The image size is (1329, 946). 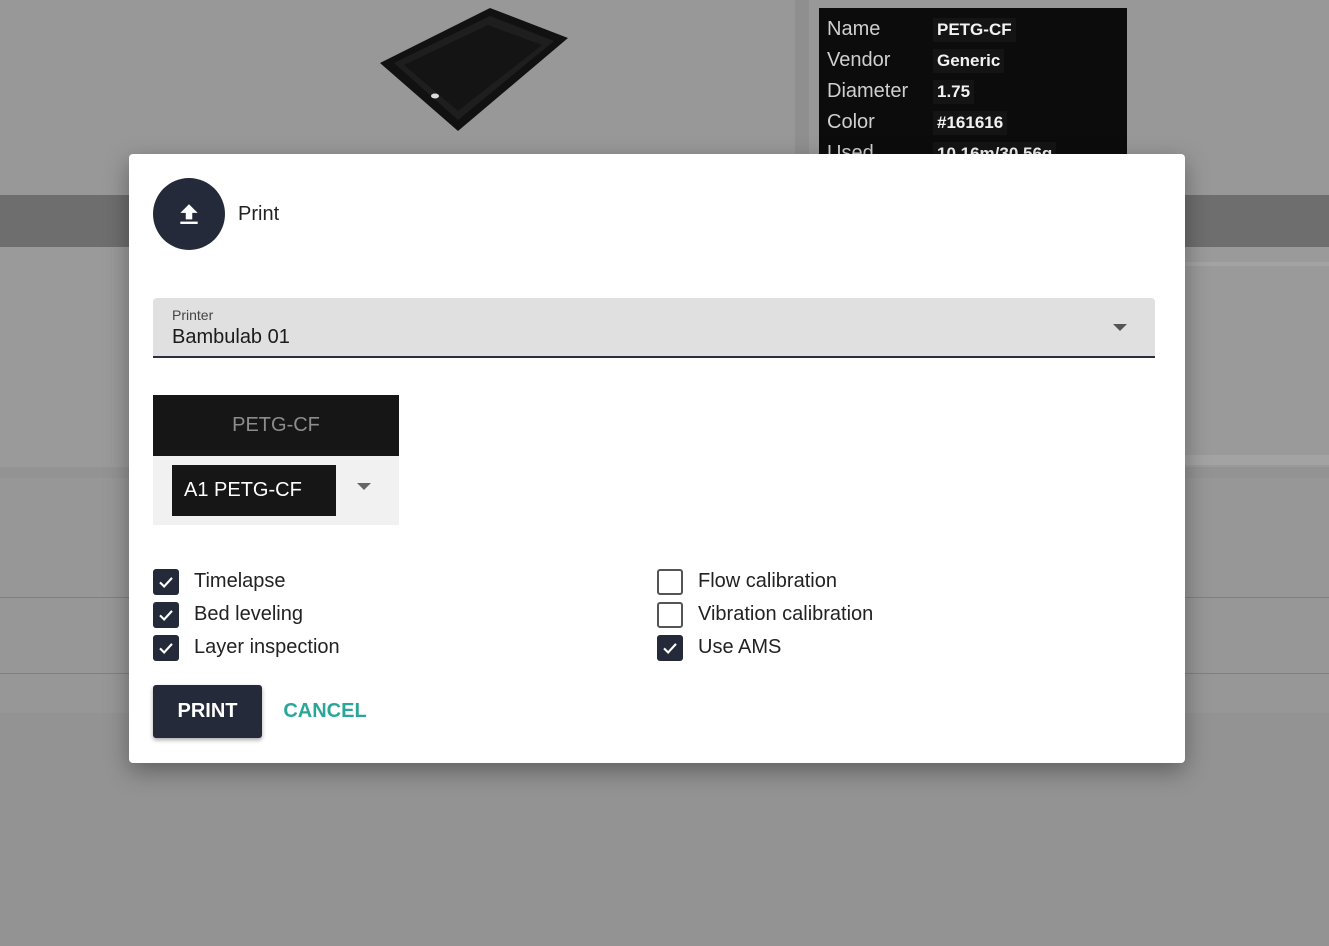 I want to click on cancel-button: CANCEL, so click(x=325, y=711).